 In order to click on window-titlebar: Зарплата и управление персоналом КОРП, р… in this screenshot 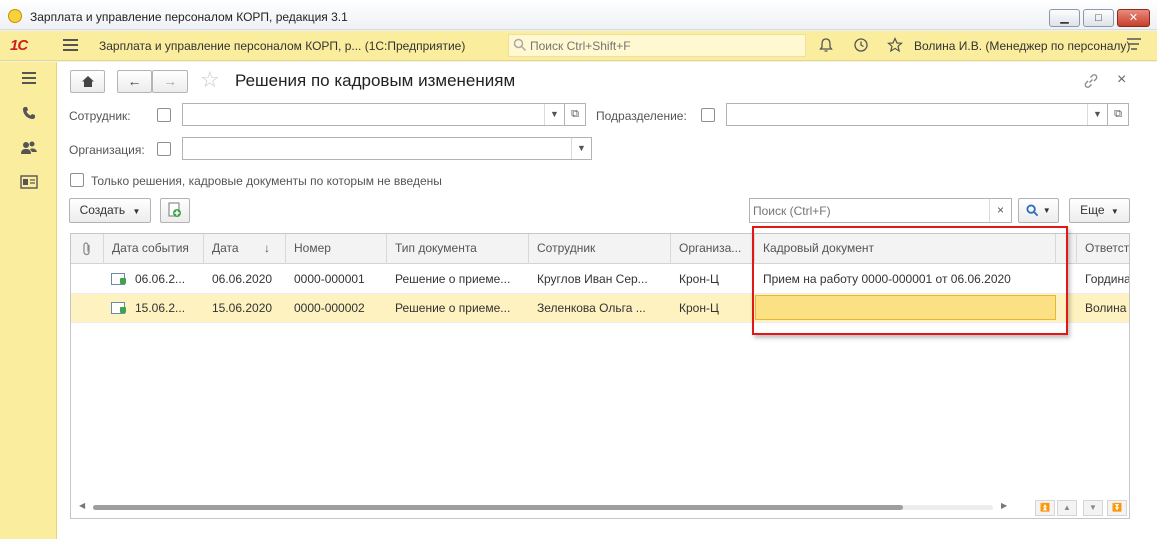, I will do `click(578, 15)`.